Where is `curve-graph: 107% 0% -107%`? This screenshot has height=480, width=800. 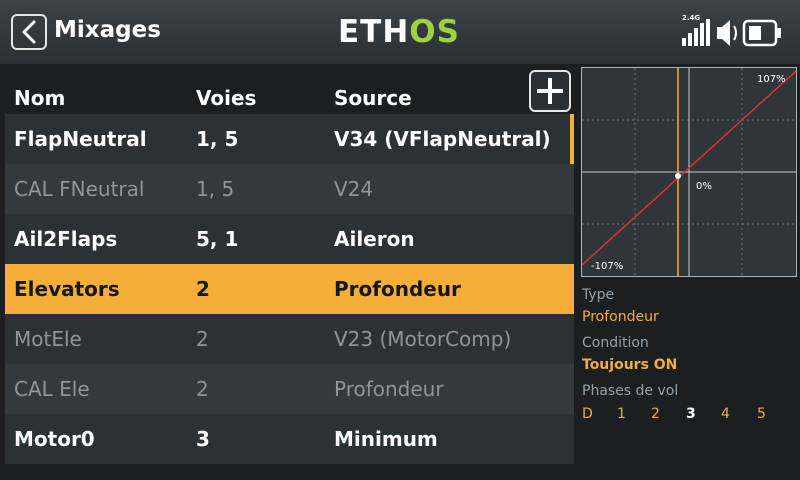
curve-graph: 107% 0% -107% is located at coordinates (689, 172).